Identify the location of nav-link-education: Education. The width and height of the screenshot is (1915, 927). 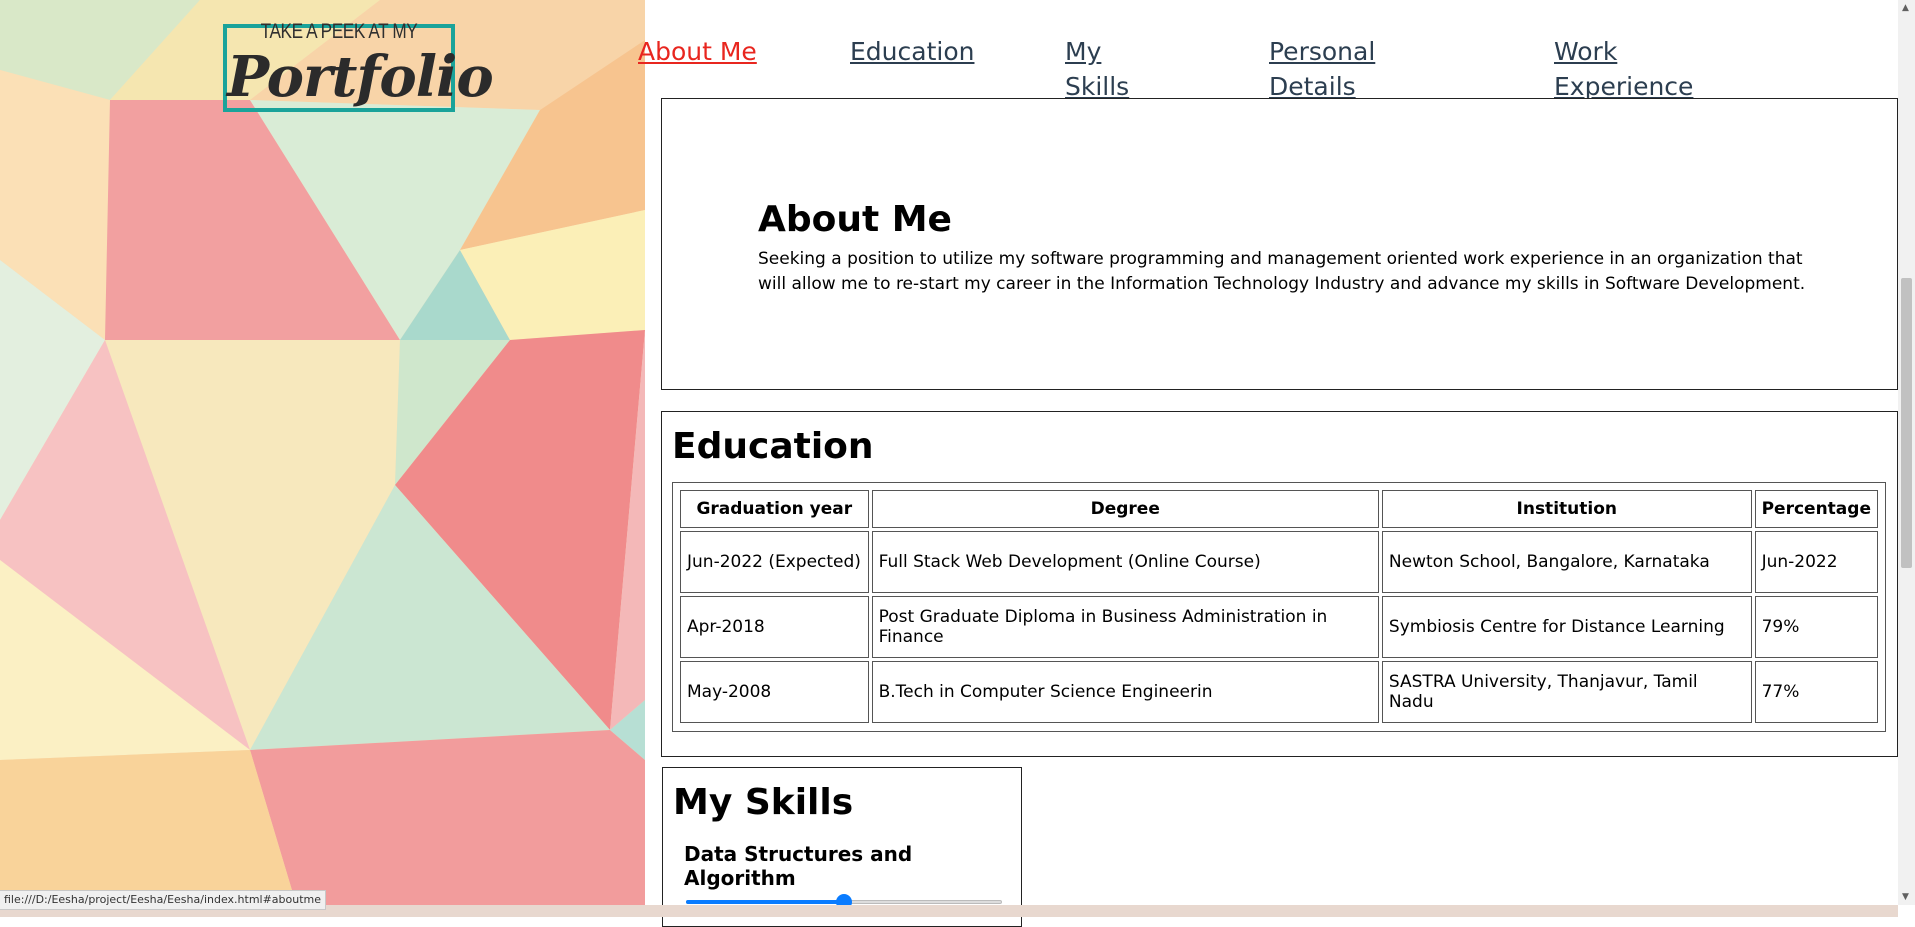
(912, 51).